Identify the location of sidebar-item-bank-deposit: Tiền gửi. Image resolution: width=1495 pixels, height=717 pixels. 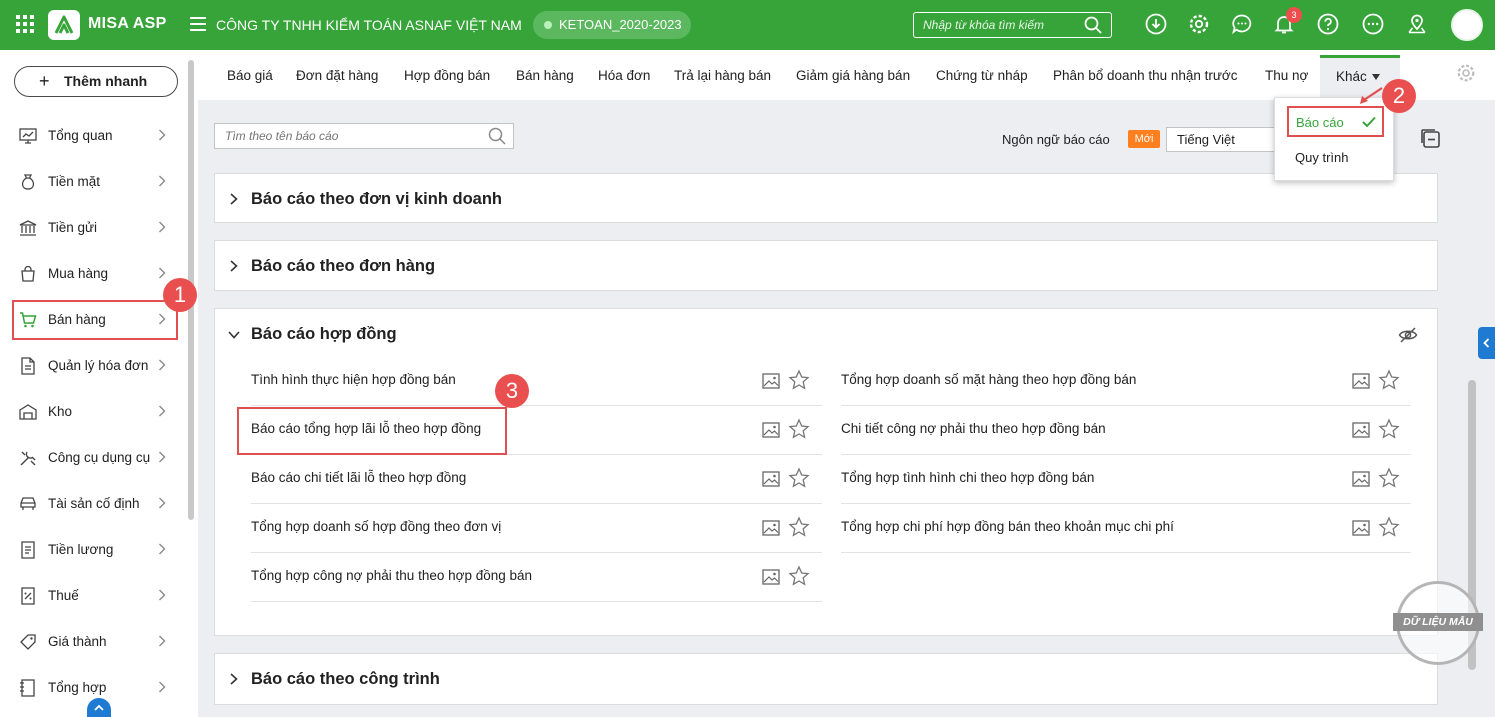
(95, 228).